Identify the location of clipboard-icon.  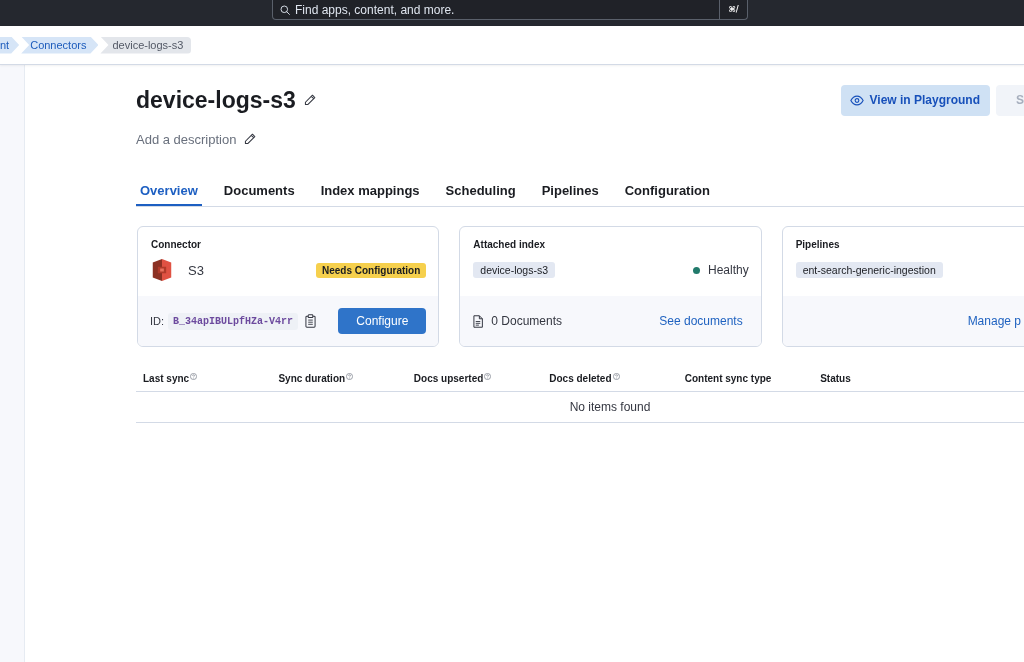
(311, 321).